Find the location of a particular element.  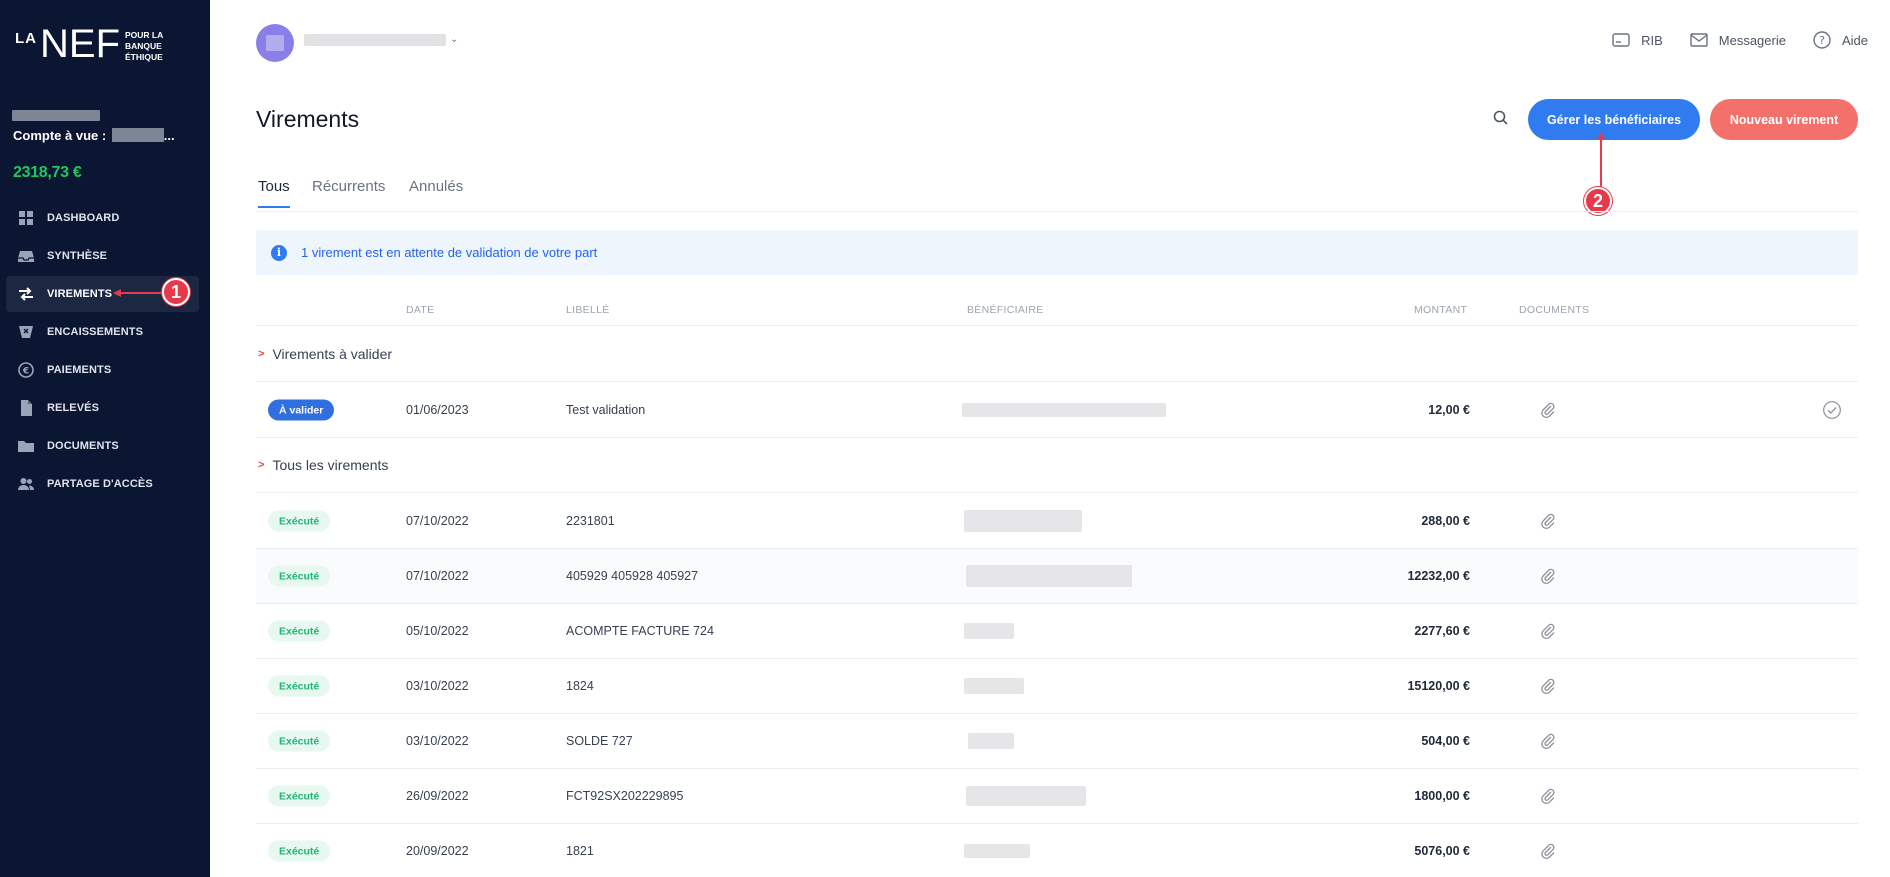

sidebar-item-label: PARTAGE D'ACCÈS is located at coordinates (100, 484).